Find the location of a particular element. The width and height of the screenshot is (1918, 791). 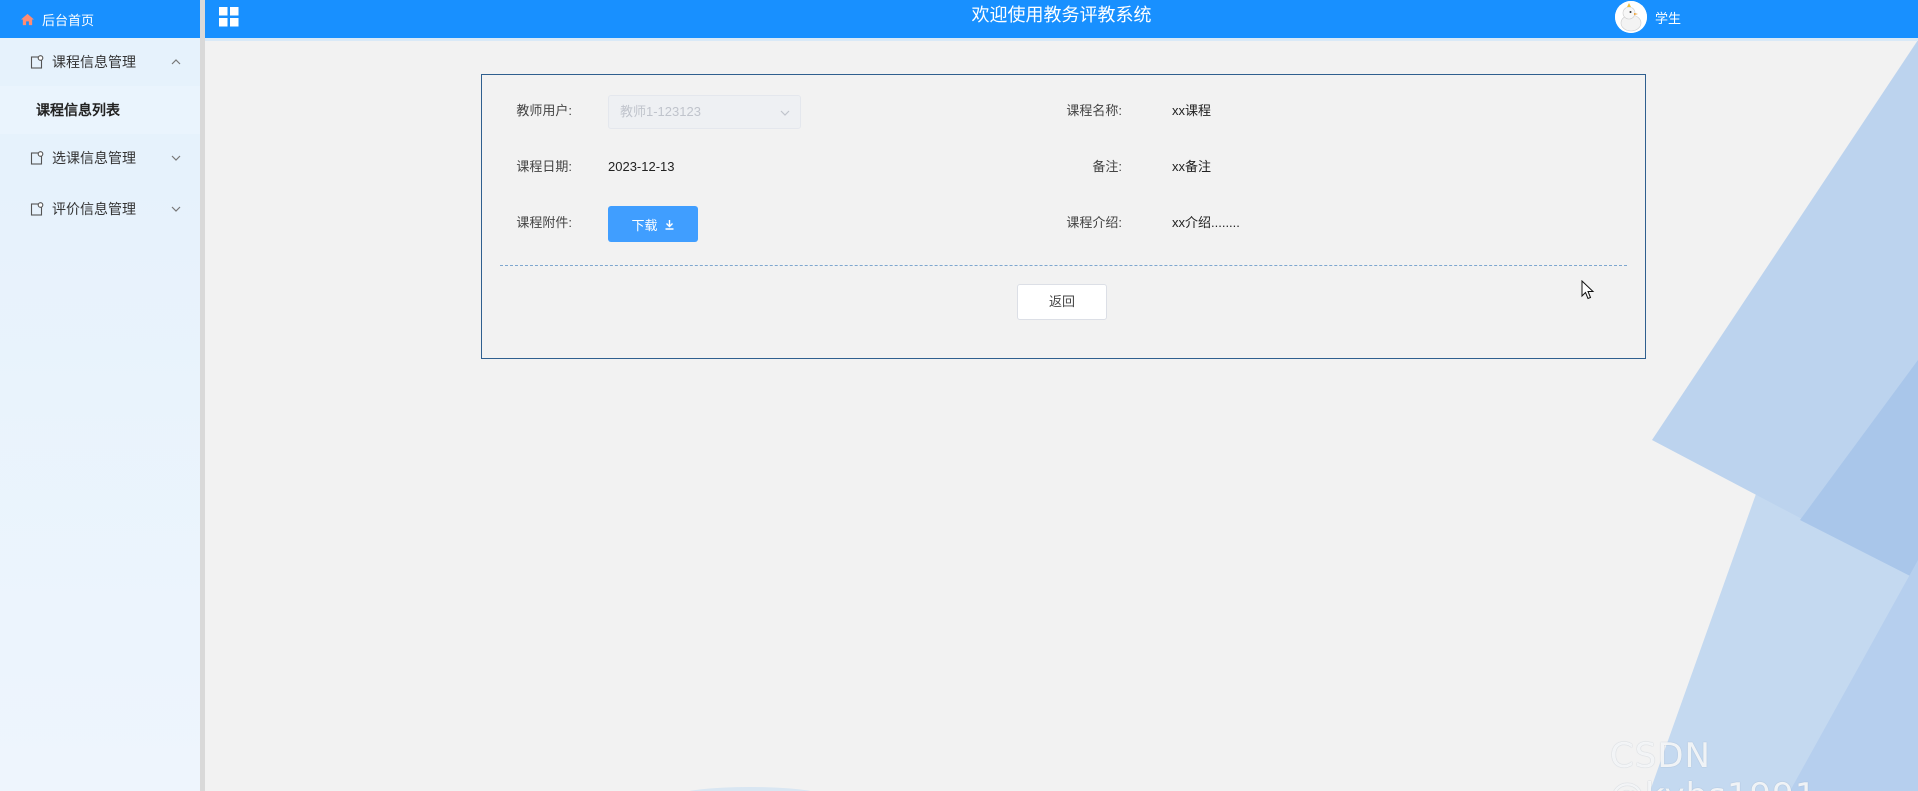

back-button: 返回 is located at coordinates (1062, 302).